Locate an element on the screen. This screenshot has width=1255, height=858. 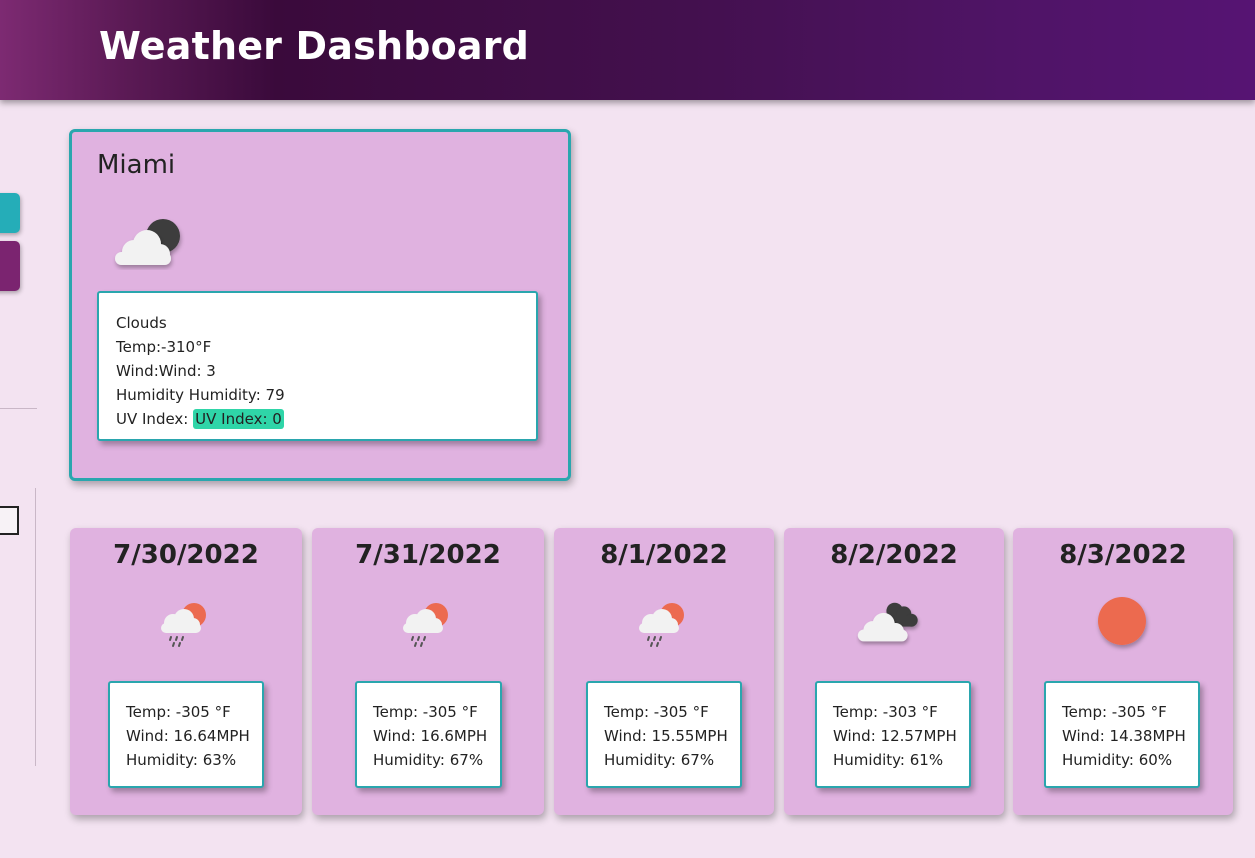
forecast-date: 7/31/2022 is located at coordinates (428, 555).